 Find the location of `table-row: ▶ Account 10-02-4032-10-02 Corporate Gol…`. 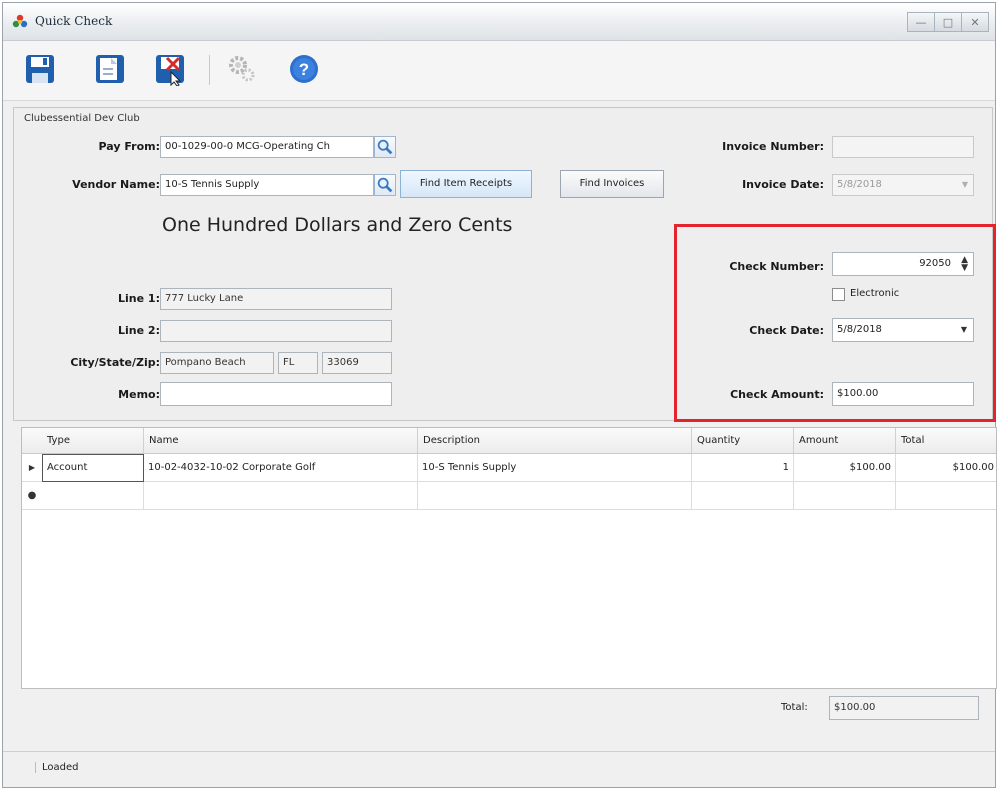

table-row: ▶ Account 10-02-4032-10-02 Corporate Gol… is located at coordinates (509, 468).